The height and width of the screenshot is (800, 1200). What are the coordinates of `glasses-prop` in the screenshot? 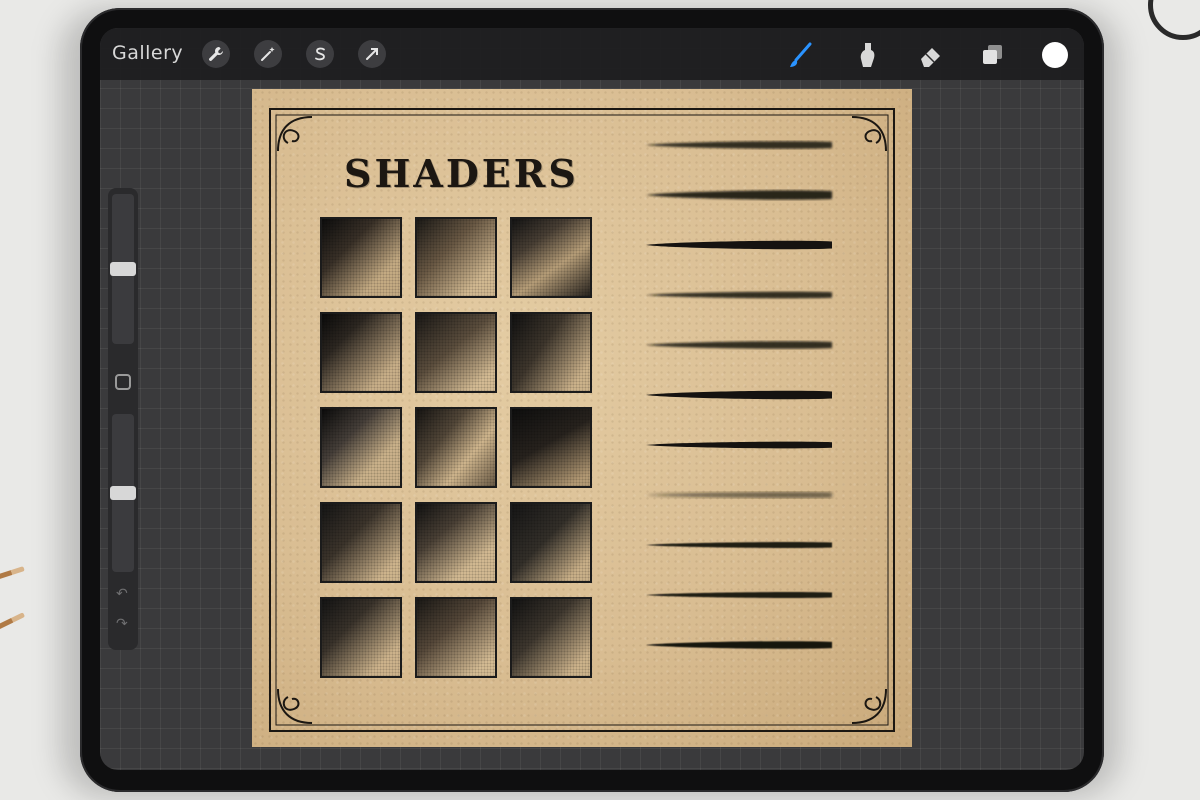 It's located at (1174, 20).